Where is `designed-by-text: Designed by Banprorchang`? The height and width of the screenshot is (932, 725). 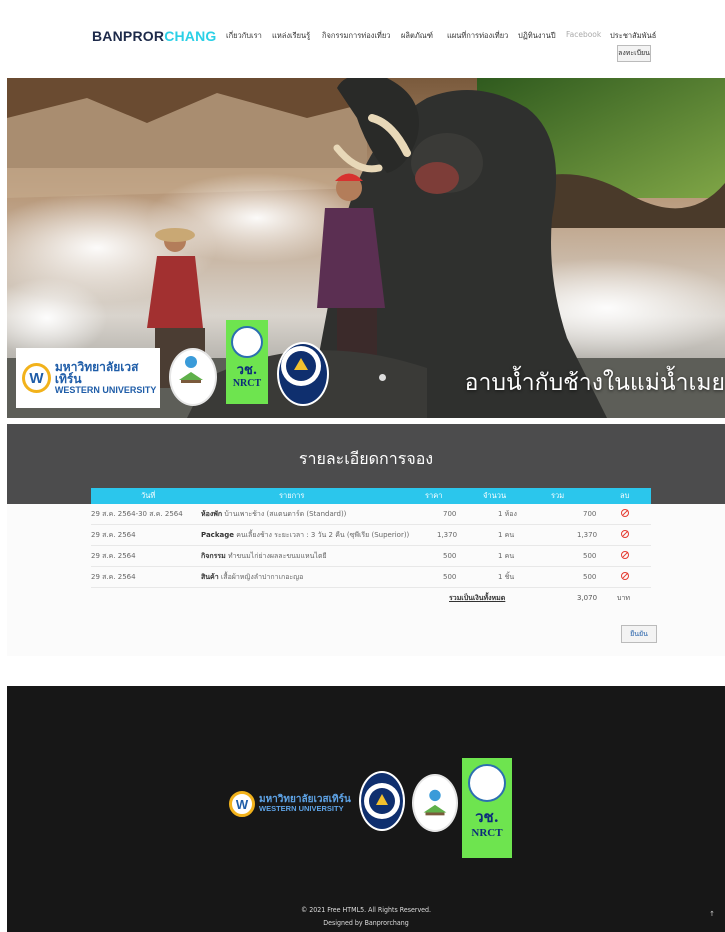 designed-by-text: Designed by Banprorchang is located at coordinates (366, 923).